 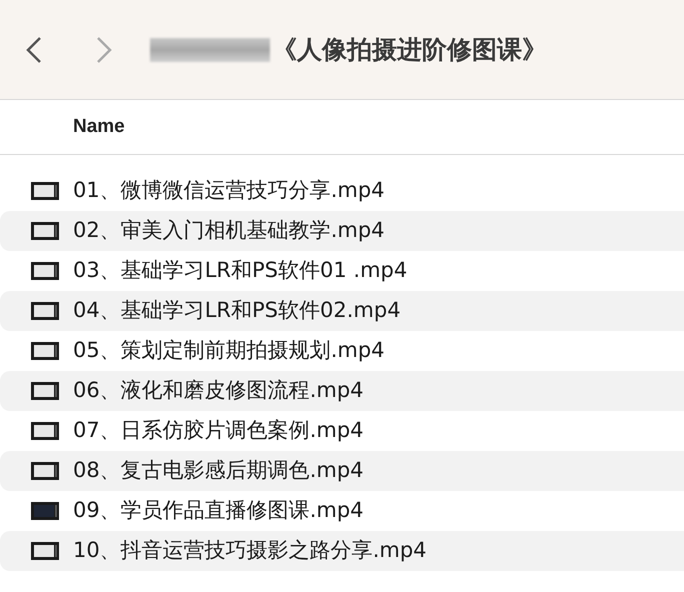 I want to click on file-row: 04、基础学习LR和PS软件02.mp4, so click(x=342, y=311).